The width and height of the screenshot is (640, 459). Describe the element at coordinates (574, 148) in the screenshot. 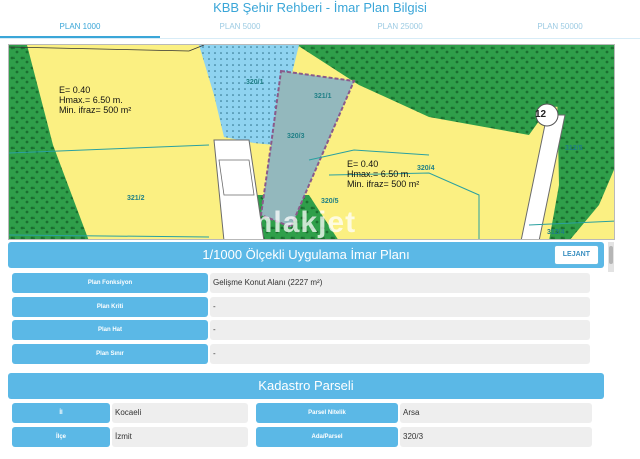

I see `parcel-label: 312/5` at that location.